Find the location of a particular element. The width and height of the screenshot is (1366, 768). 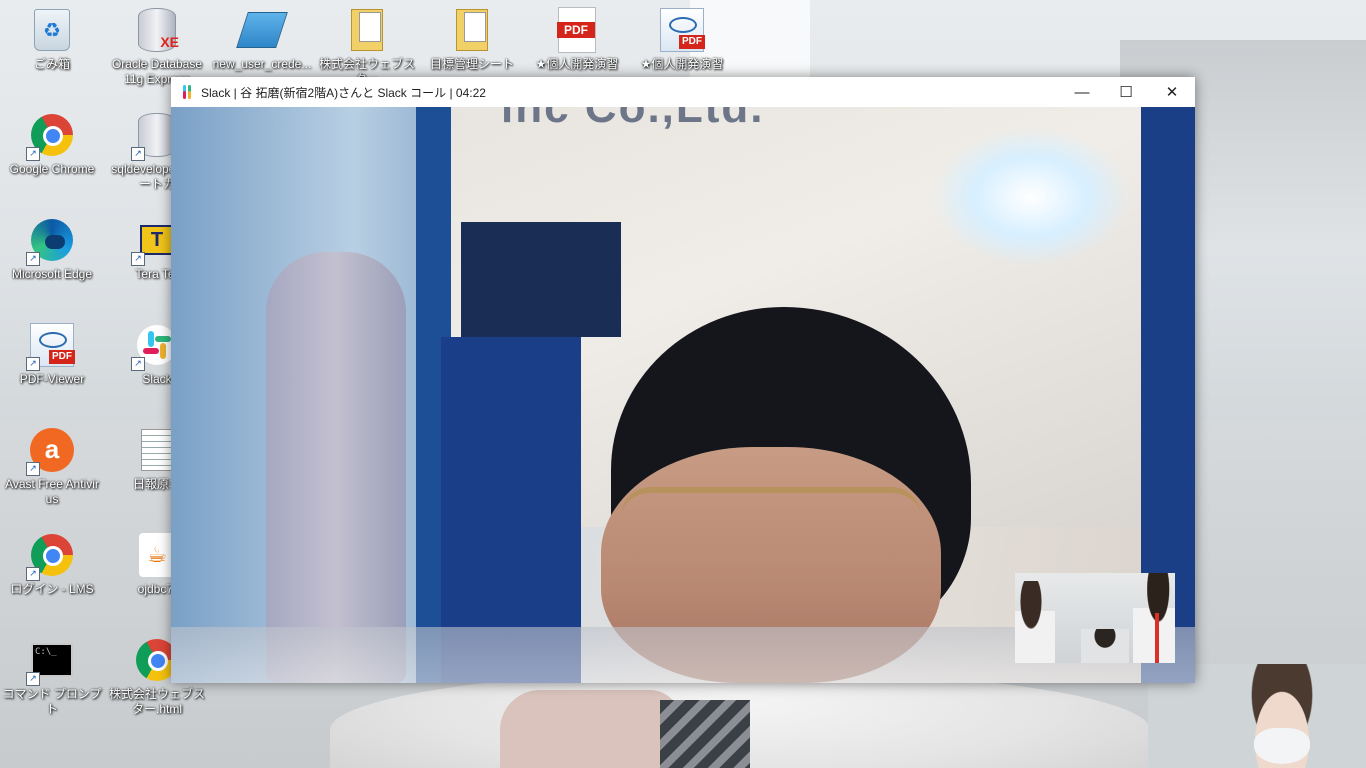

folder-icon is located at coordinates (367, 30).